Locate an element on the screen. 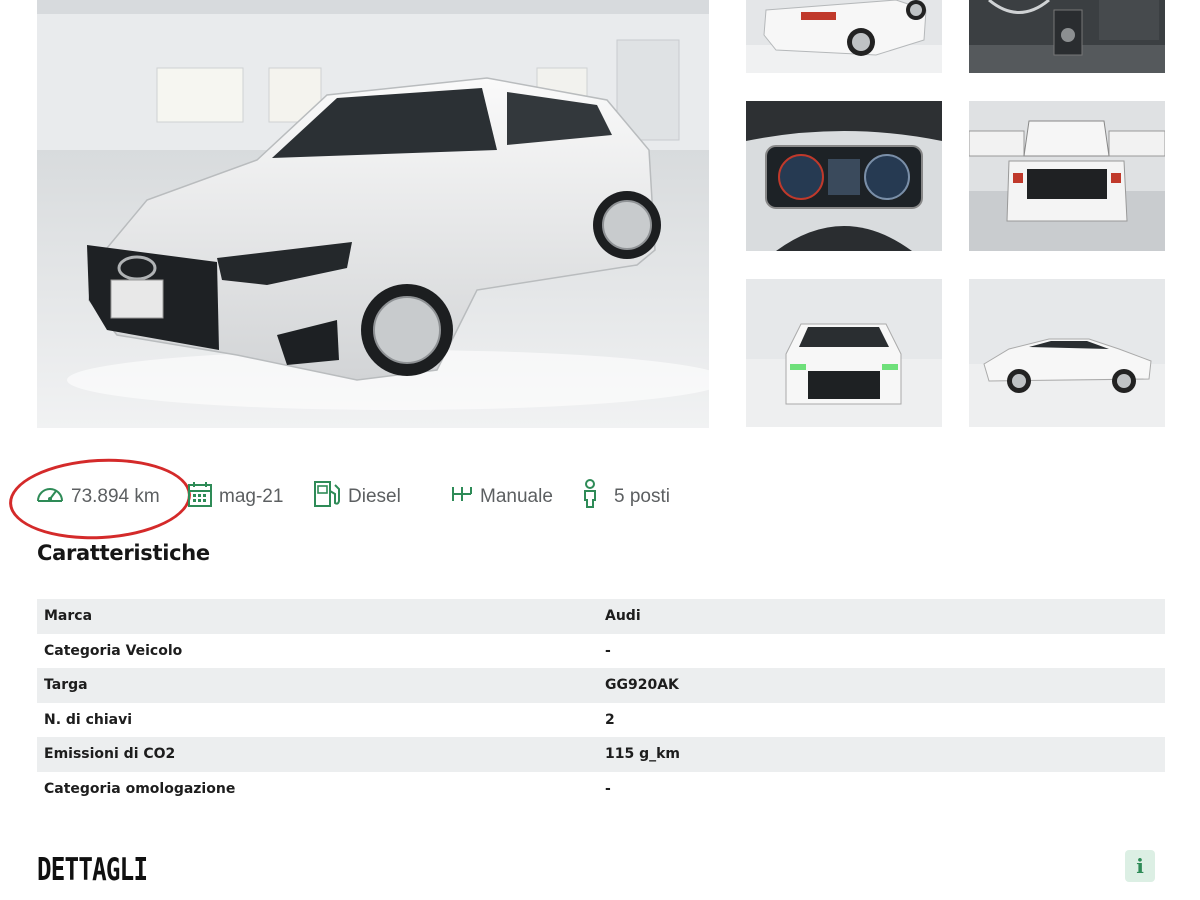 This screenshot has height=900, width=1200. thumbnail-front-view is located at coordinates (844, 353).